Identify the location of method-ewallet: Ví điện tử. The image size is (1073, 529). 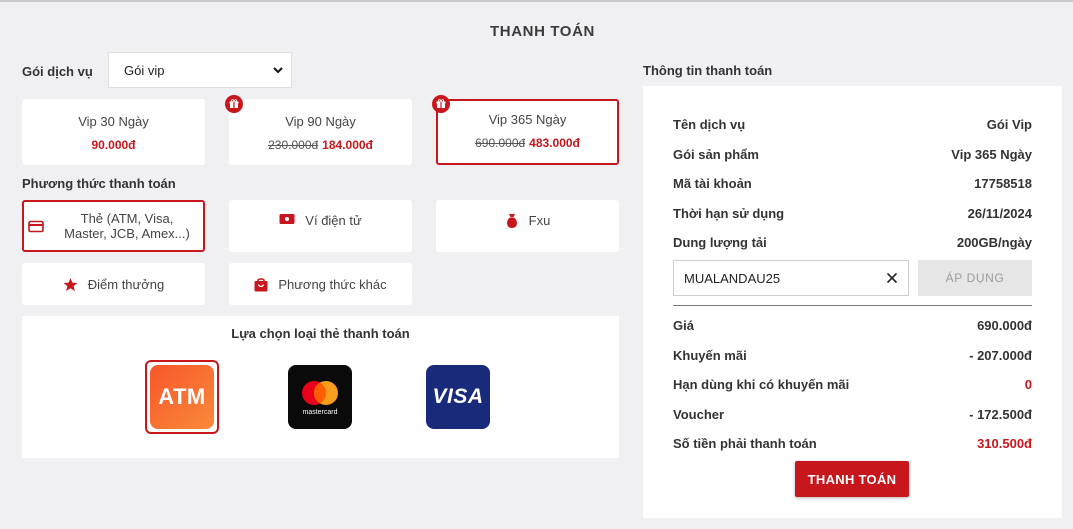
(320, 226).